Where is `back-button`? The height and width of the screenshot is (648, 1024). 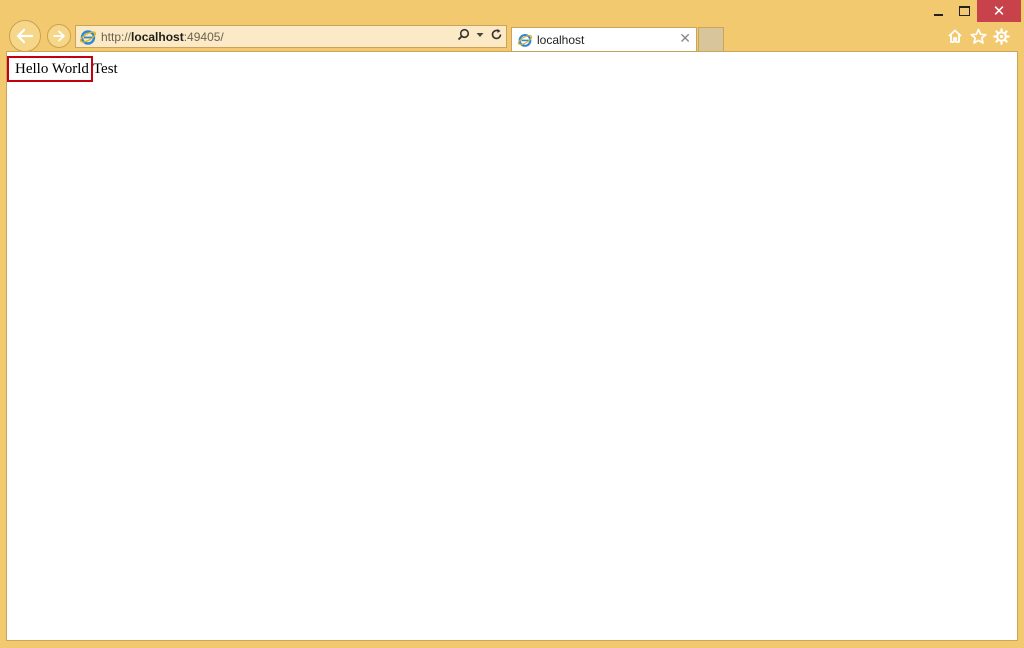 back-button is located at coordinates (25, 36).